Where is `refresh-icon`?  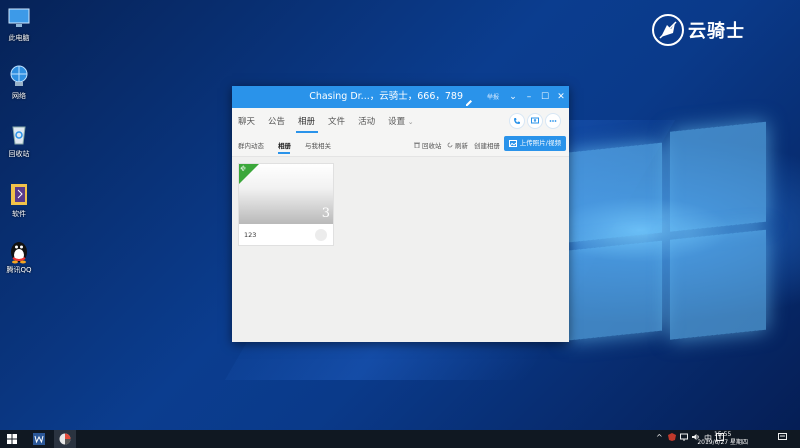 refresh-icon is located at coordinates (450, 145).